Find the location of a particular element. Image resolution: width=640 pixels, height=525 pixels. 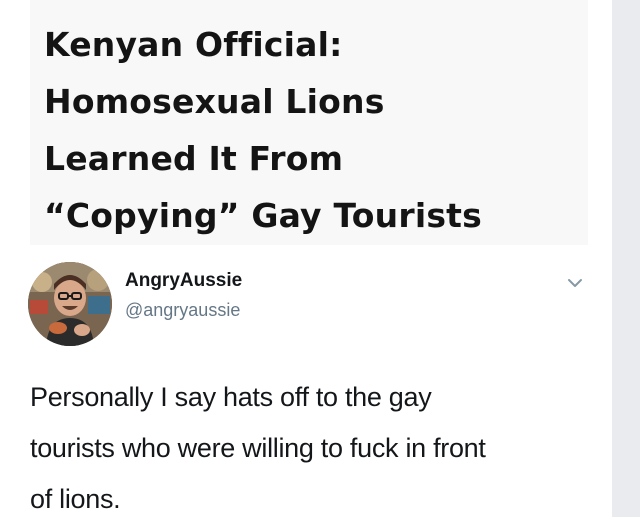

tweet-body-line: of lions. is located at coordinates (75, 499).